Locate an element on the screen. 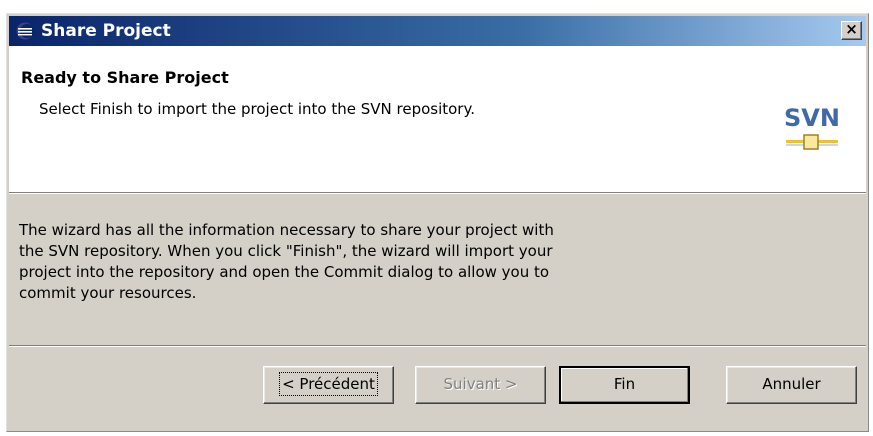 The image size is (873, 436). message-line: commit your resources. is located at coordinates (108, 293).